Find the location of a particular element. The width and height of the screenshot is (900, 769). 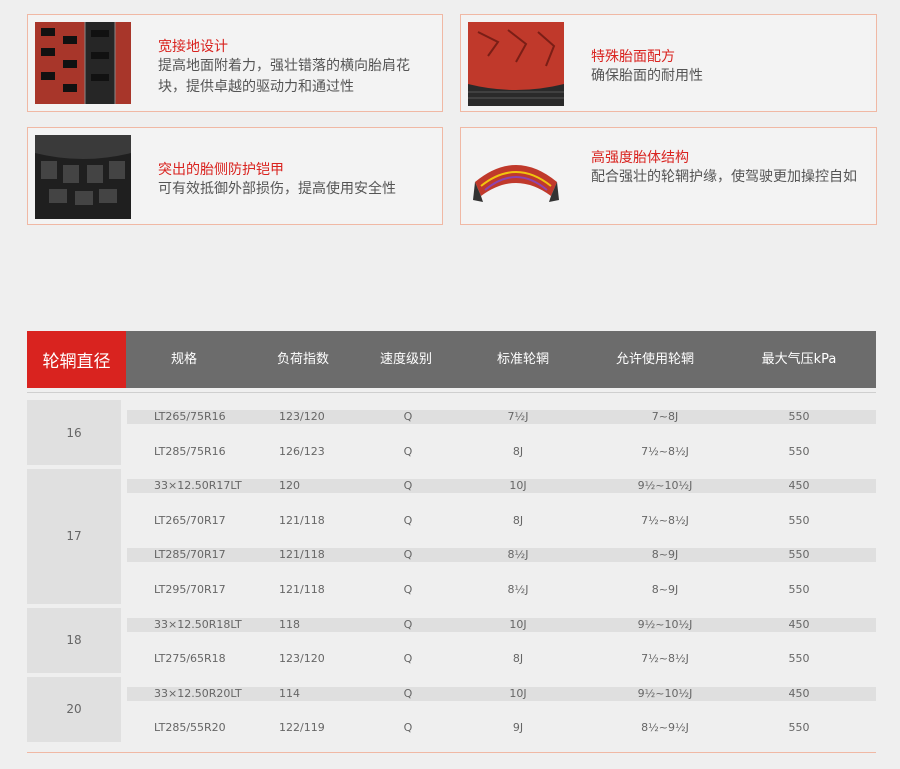

table-row: LT275/65R18 123/120 Q 8J 7½~8½J 550 is located at coordinates (501, 659).